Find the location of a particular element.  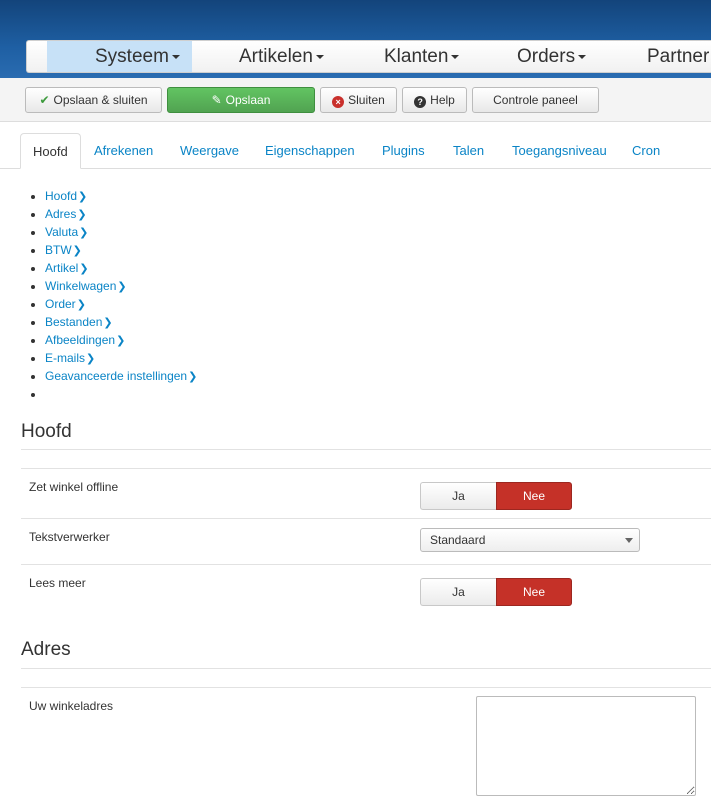

tab-cron: Cron is located at coordinates (646, 151).